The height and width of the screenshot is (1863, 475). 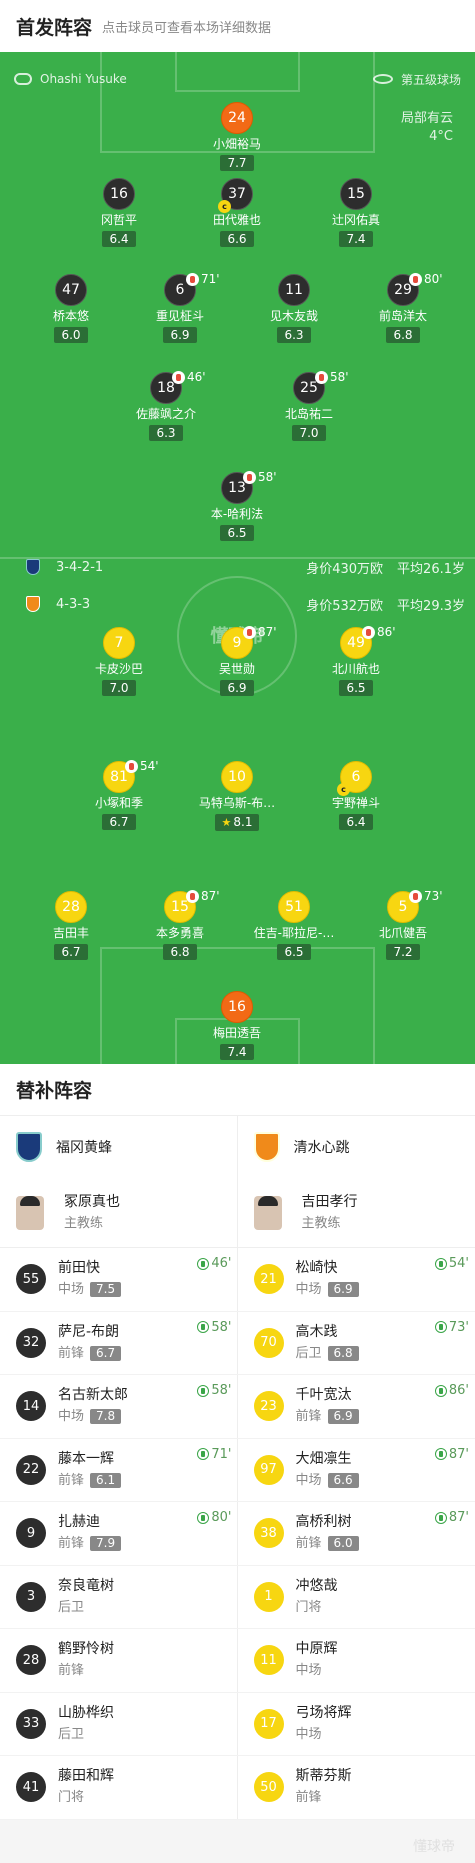 I want to click on home-player: 15 辻冈佑真 7.4, so click(x=356, y=212).